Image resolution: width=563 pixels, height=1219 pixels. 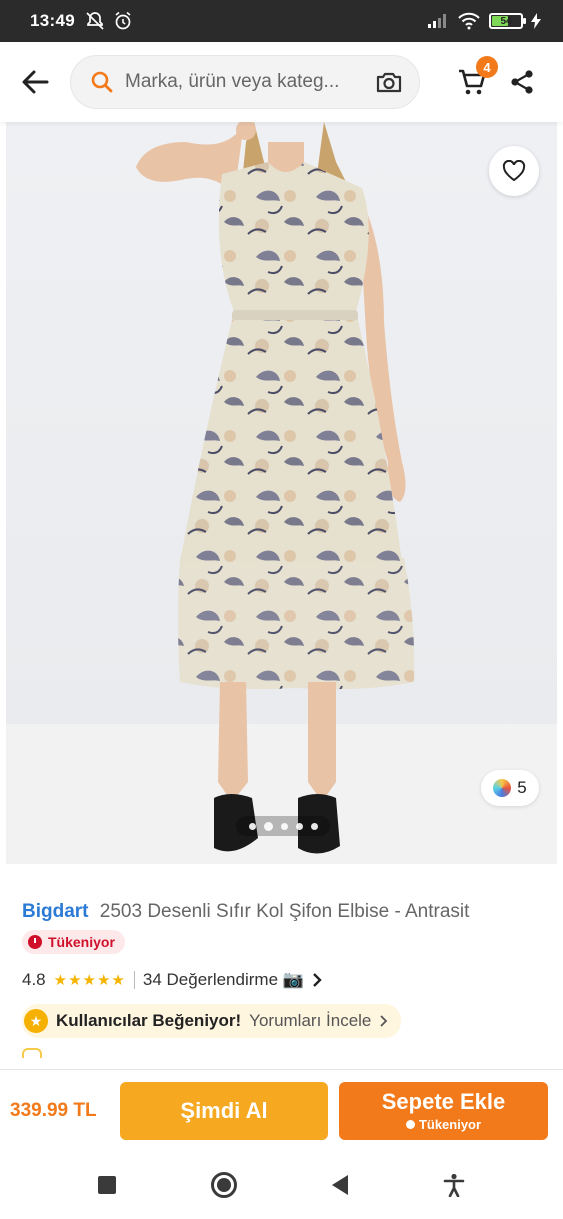 I want to click on add-to-cart-status: Tükeniyor, so click(x=450, y=1124).